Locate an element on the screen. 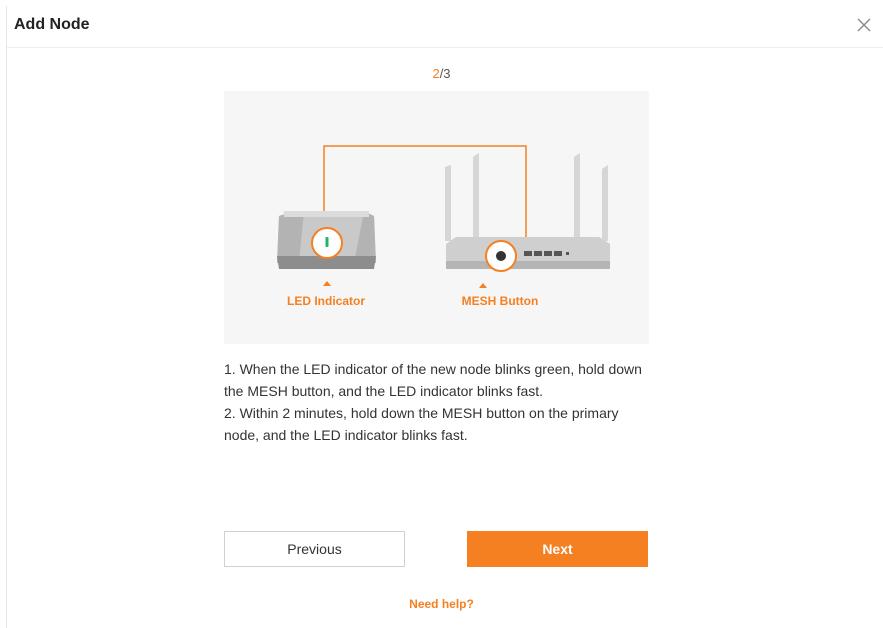  mesh-pointer-icon is located at coordinates (483, 285).